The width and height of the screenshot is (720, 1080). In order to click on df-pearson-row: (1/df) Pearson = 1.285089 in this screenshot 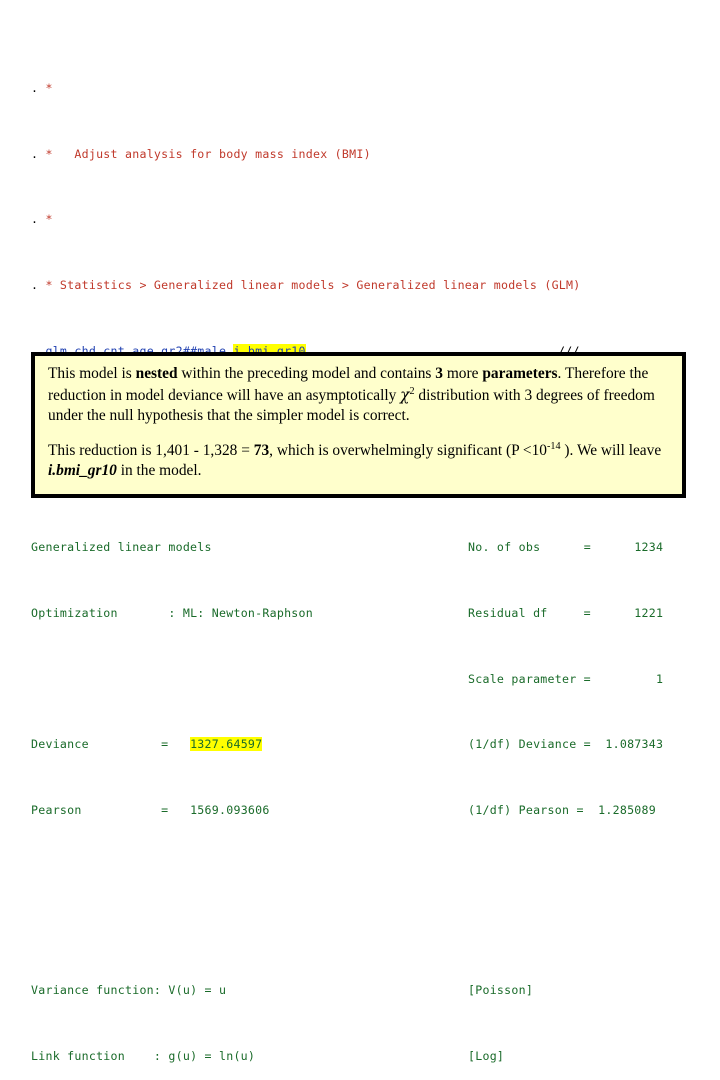, I will do `click(562, 809)`.